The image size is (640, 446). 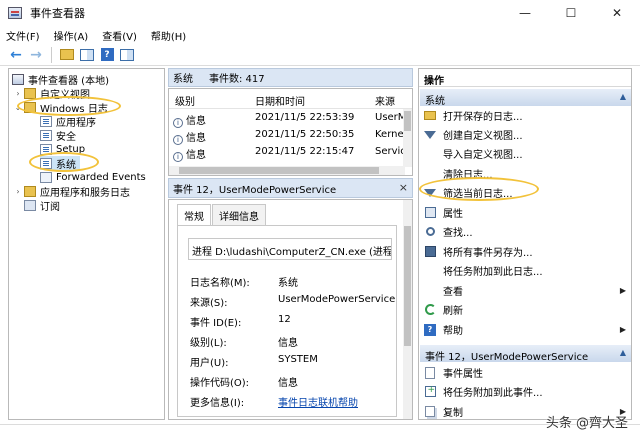 What do you see at coordinates (320, 13) in the screenshot?
I see `title-bar: 事件查看器 — ☐ ✕` at bounding box center [320, 13].